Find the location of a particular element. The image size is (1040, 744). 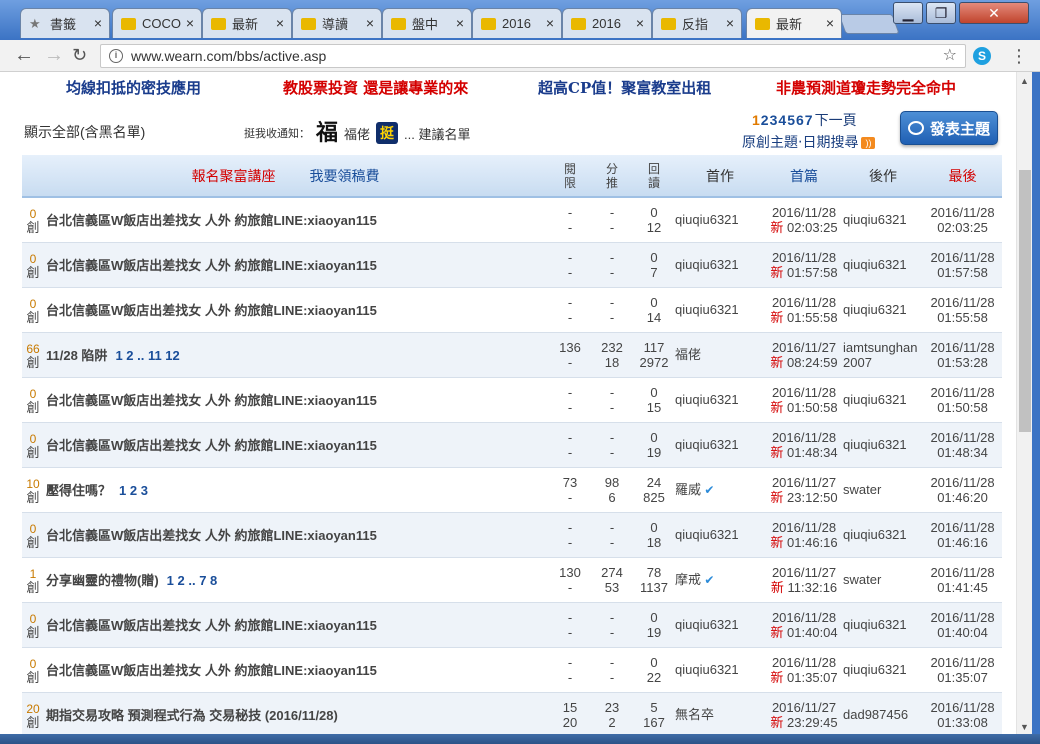

subscribe-user: 福佬 is located at coordinates (357, 133).